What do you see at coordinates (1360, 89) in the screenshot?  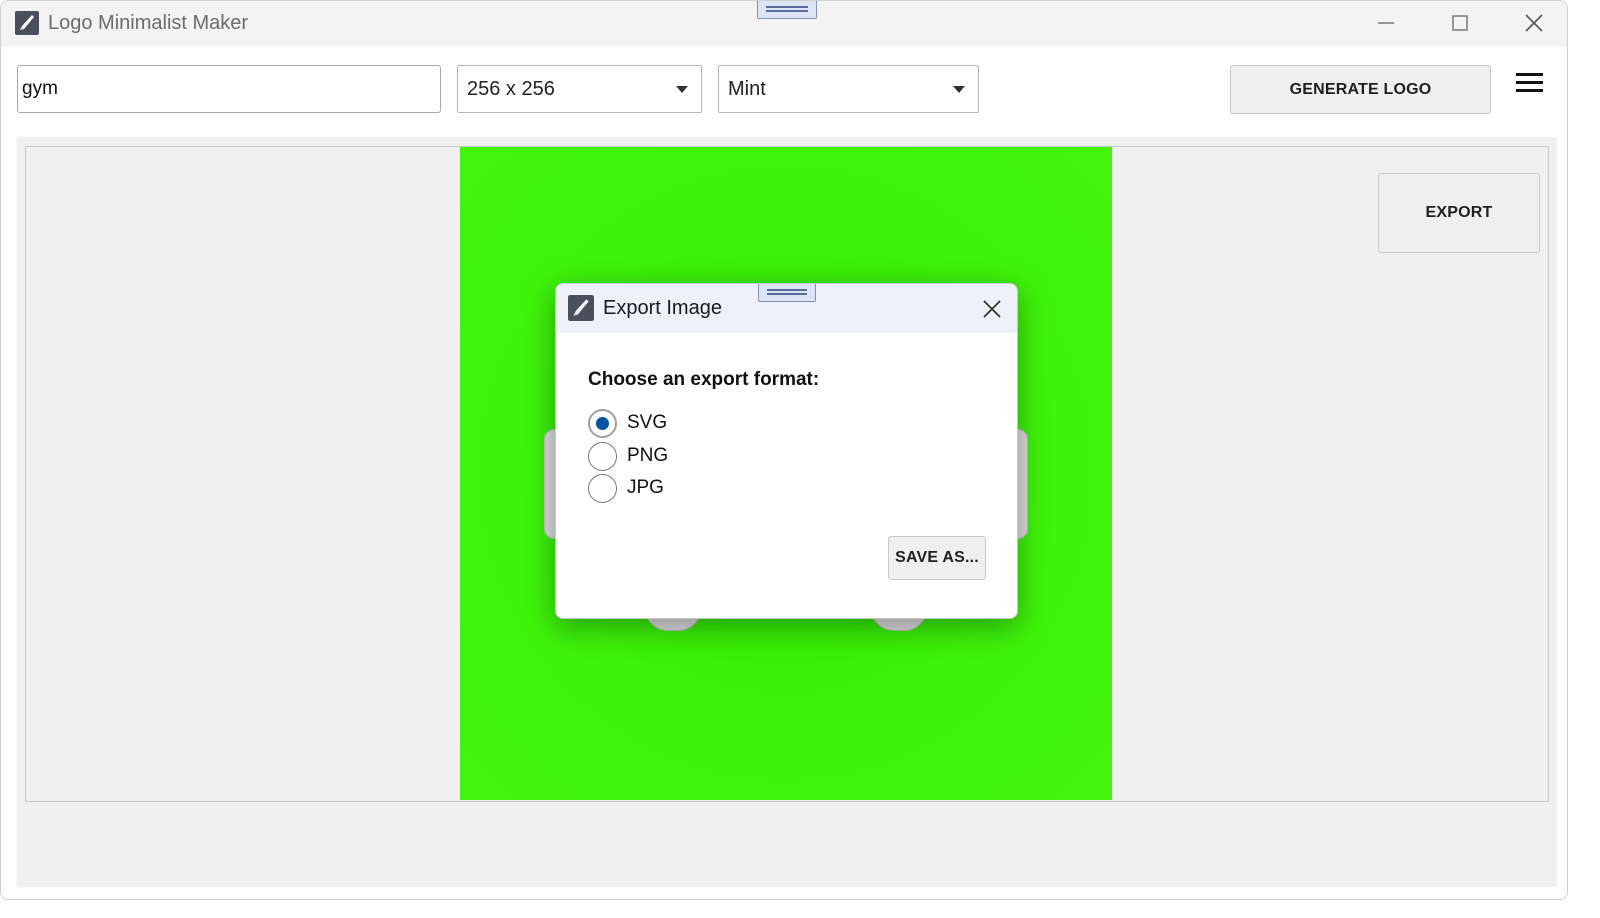 I see `generate-logo-button: GENERATE LOGO` at bounding box center [1360, 89].